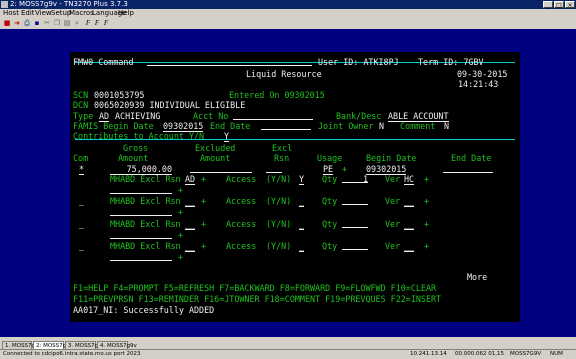 The image size is (576, 359). What do you see at coordinates (43, 13) in the screenshot?
I see `menu-view: View` at bounding box center [43, 13].